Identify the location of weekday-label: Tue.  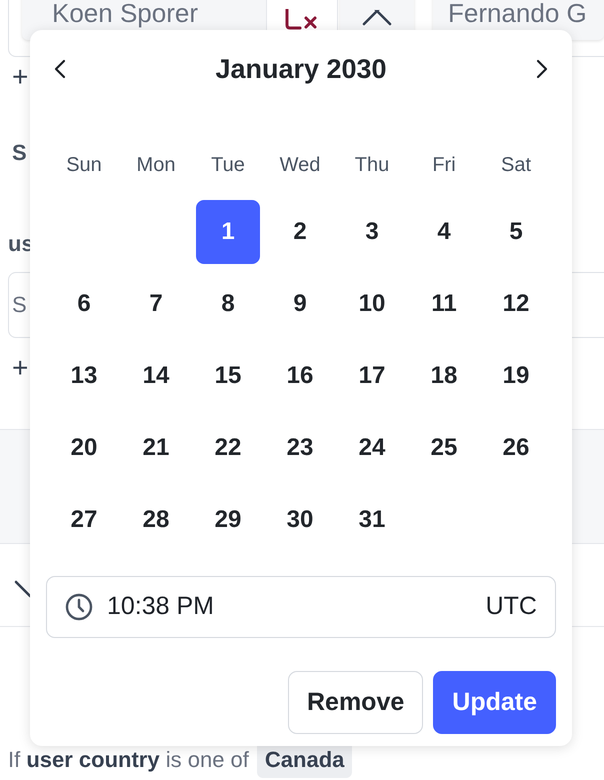
(228, 165).